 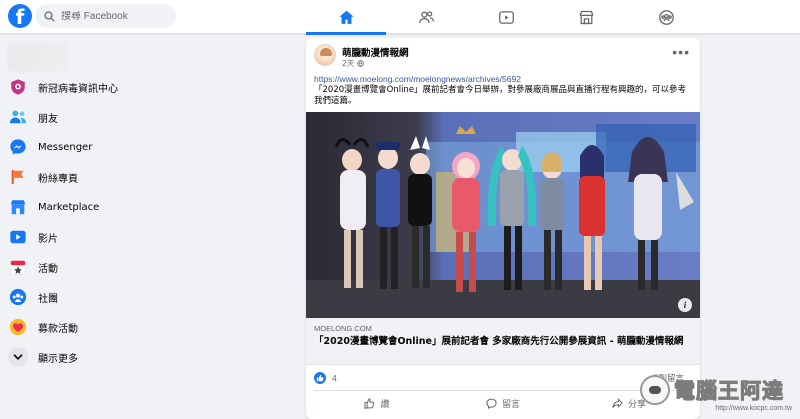 I want to click on sidebar-item-pages: 粉絲專頁, so click(x=118, y=177).